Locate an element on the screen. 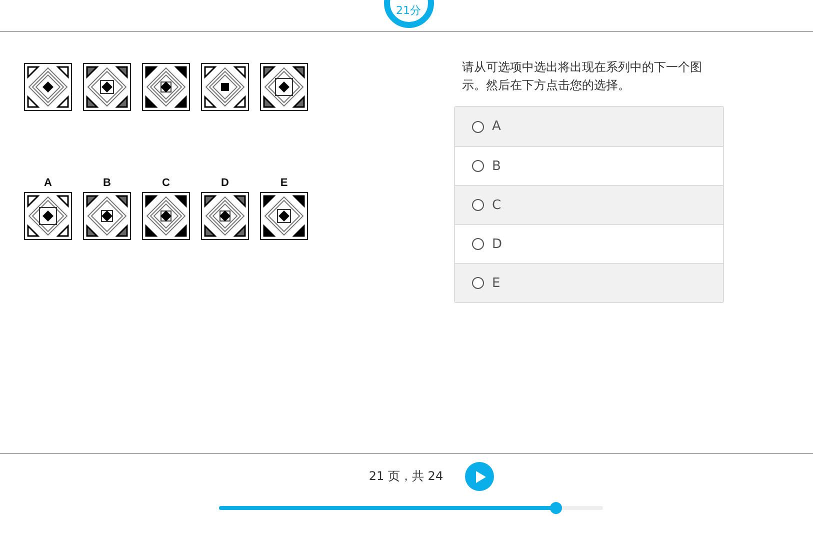 The width and height of the screenshot is (813, 540). answer-letter: B is located at coordinates (107, 183).